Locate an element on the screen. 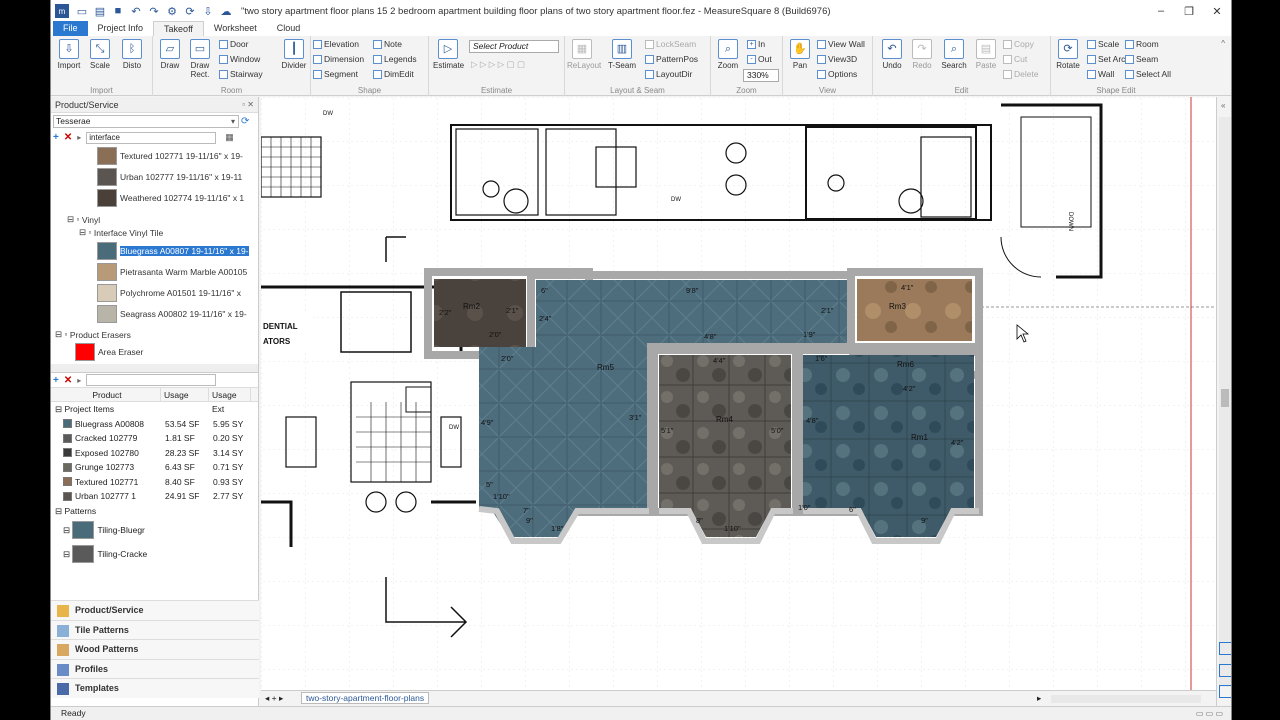  legends-button: Legends is located at coordinates (395, 59).